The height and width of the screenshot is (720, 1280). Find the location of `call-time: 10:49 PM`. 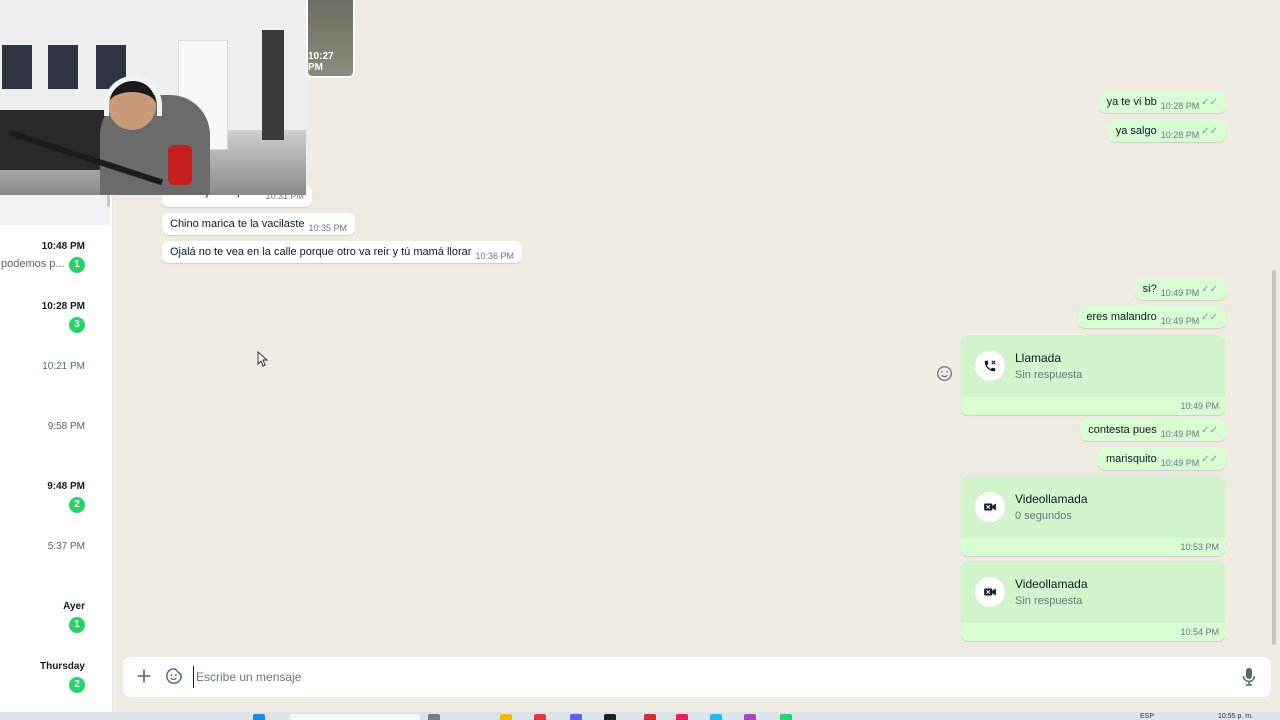

call-time: 10:49 PM is located at coordinates (1199, 406).